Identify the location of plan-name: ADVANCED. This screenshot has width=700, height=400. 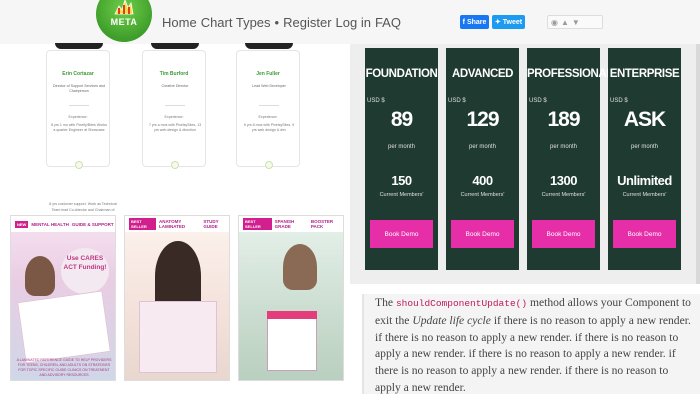
(482, 74).